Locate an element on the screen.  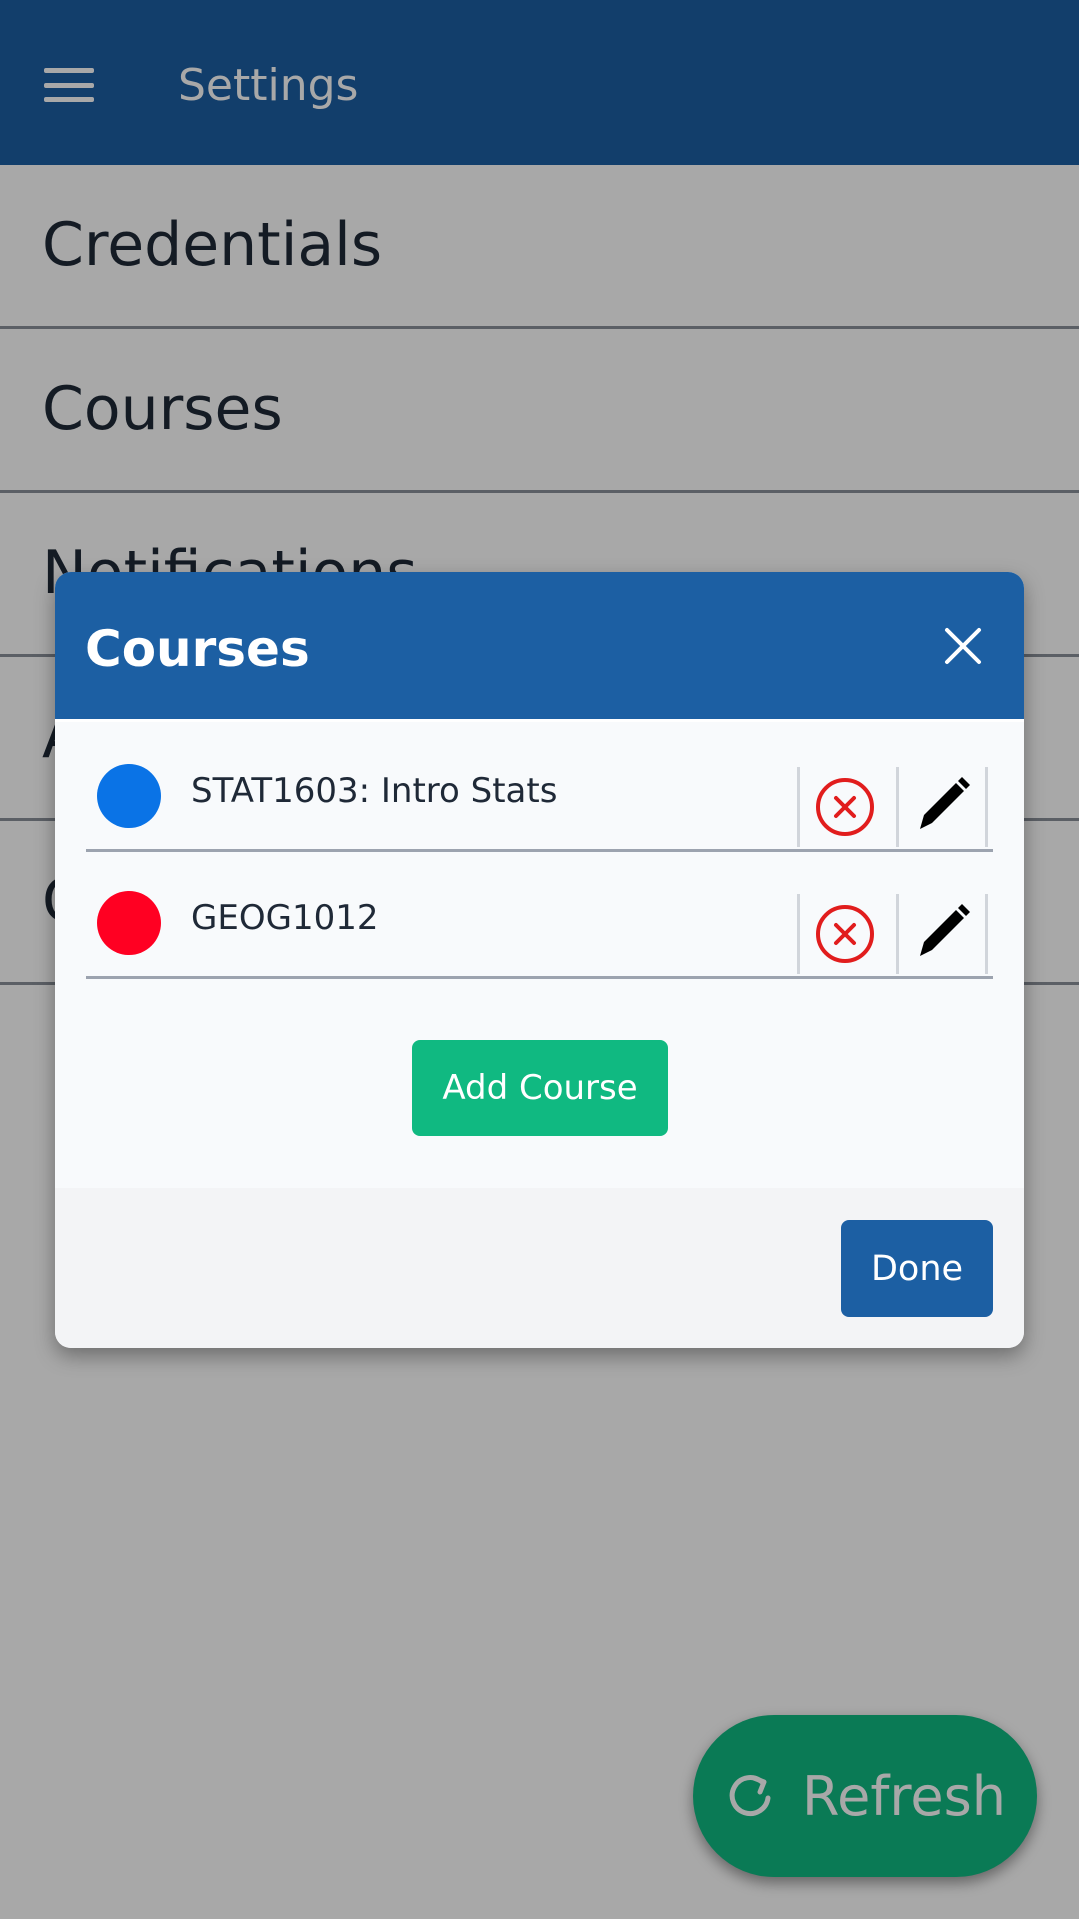
add-course-button: Add Course is located at coordinates (540, 1088).